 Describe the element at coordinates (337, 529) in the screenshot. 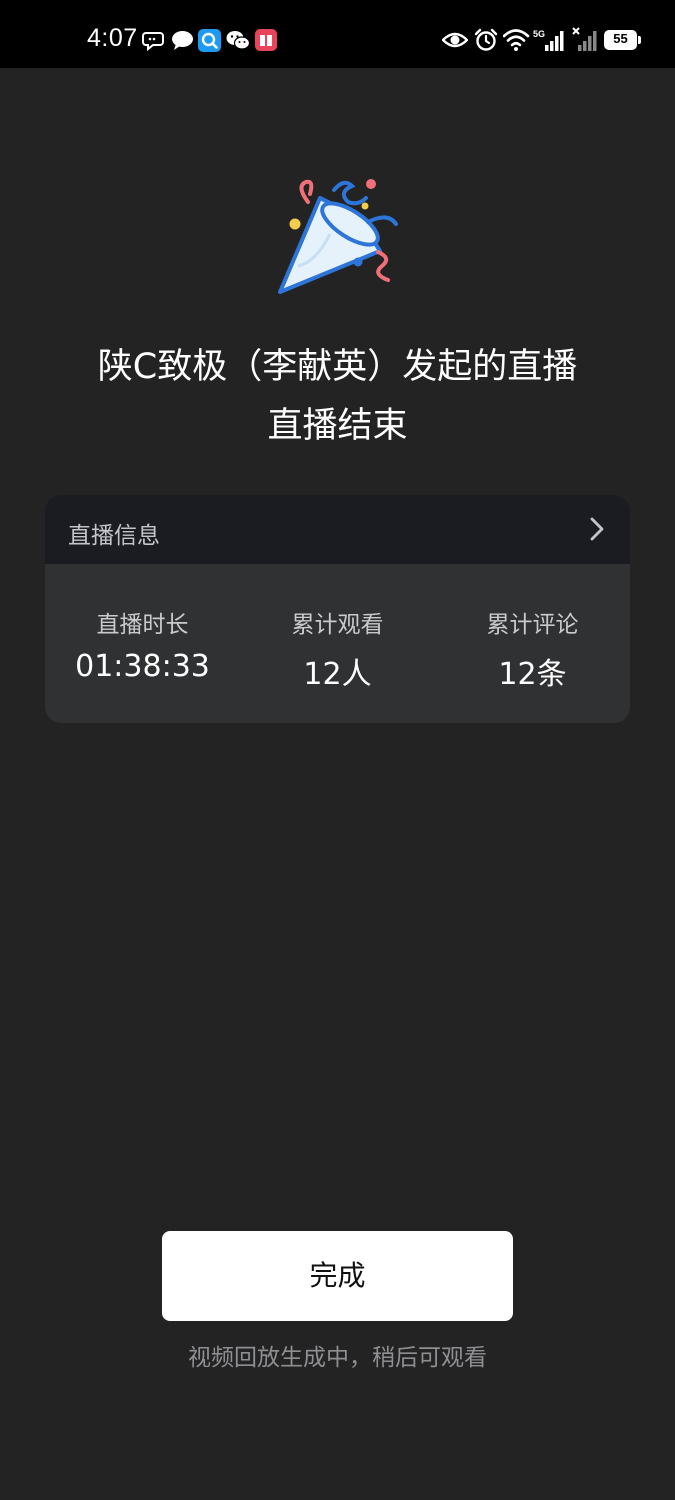

I see `live-info-header: 直播信息` at that location.